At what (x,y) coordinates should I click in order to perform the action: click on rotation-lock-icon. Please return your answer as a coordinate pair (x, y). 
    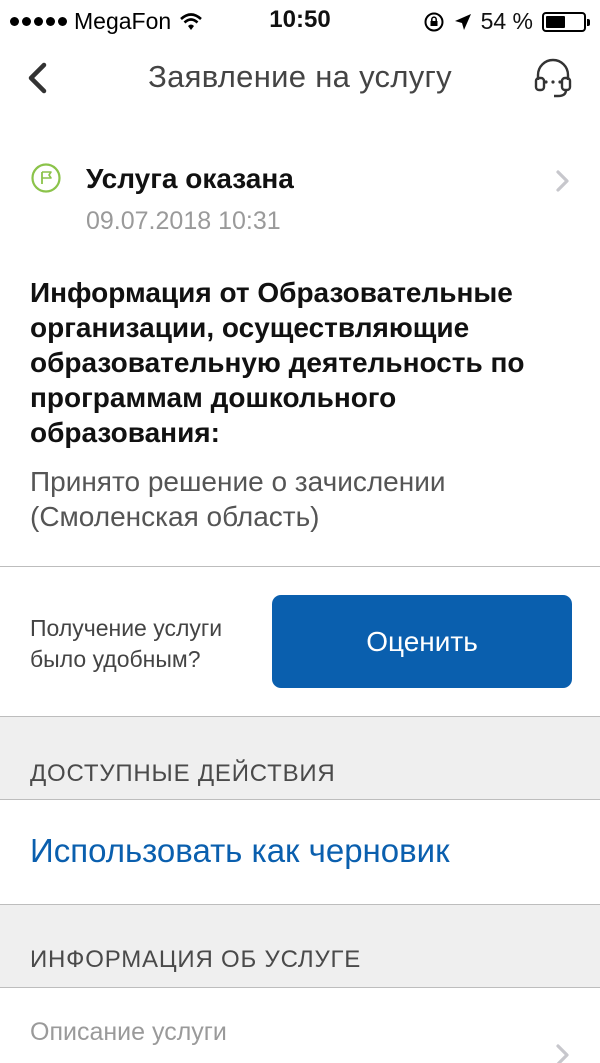
    Looking at the image, I should click on (434, 21).